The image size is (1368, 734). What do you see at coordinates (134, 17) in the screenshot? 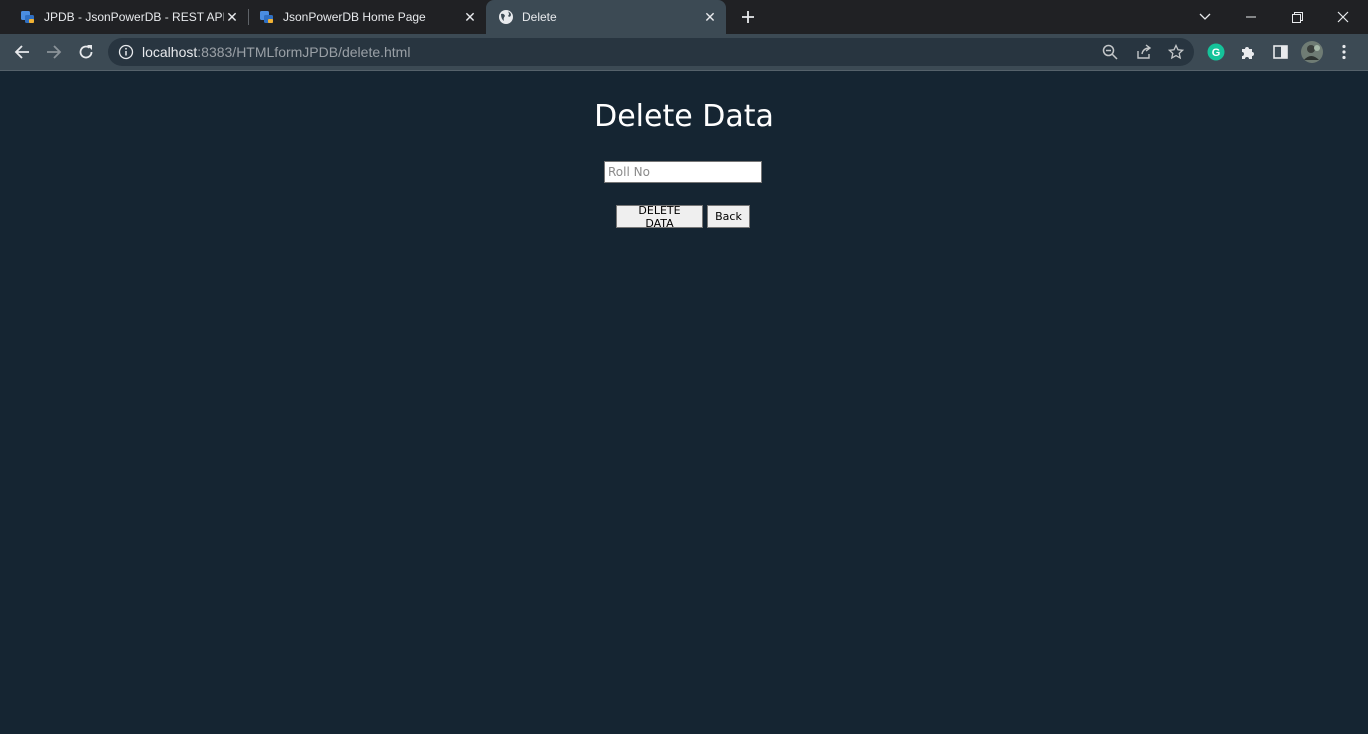
I see `tab-title: JPDB - JsonPowerDB - REST API J` at bounding box center [134, 17].